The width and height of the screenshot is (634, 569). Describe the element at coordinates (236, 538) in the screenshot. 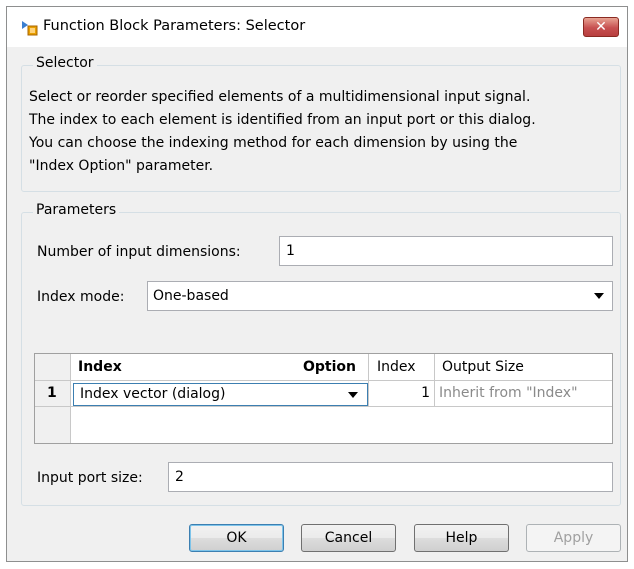

I see `ok-button: OK` at that location.